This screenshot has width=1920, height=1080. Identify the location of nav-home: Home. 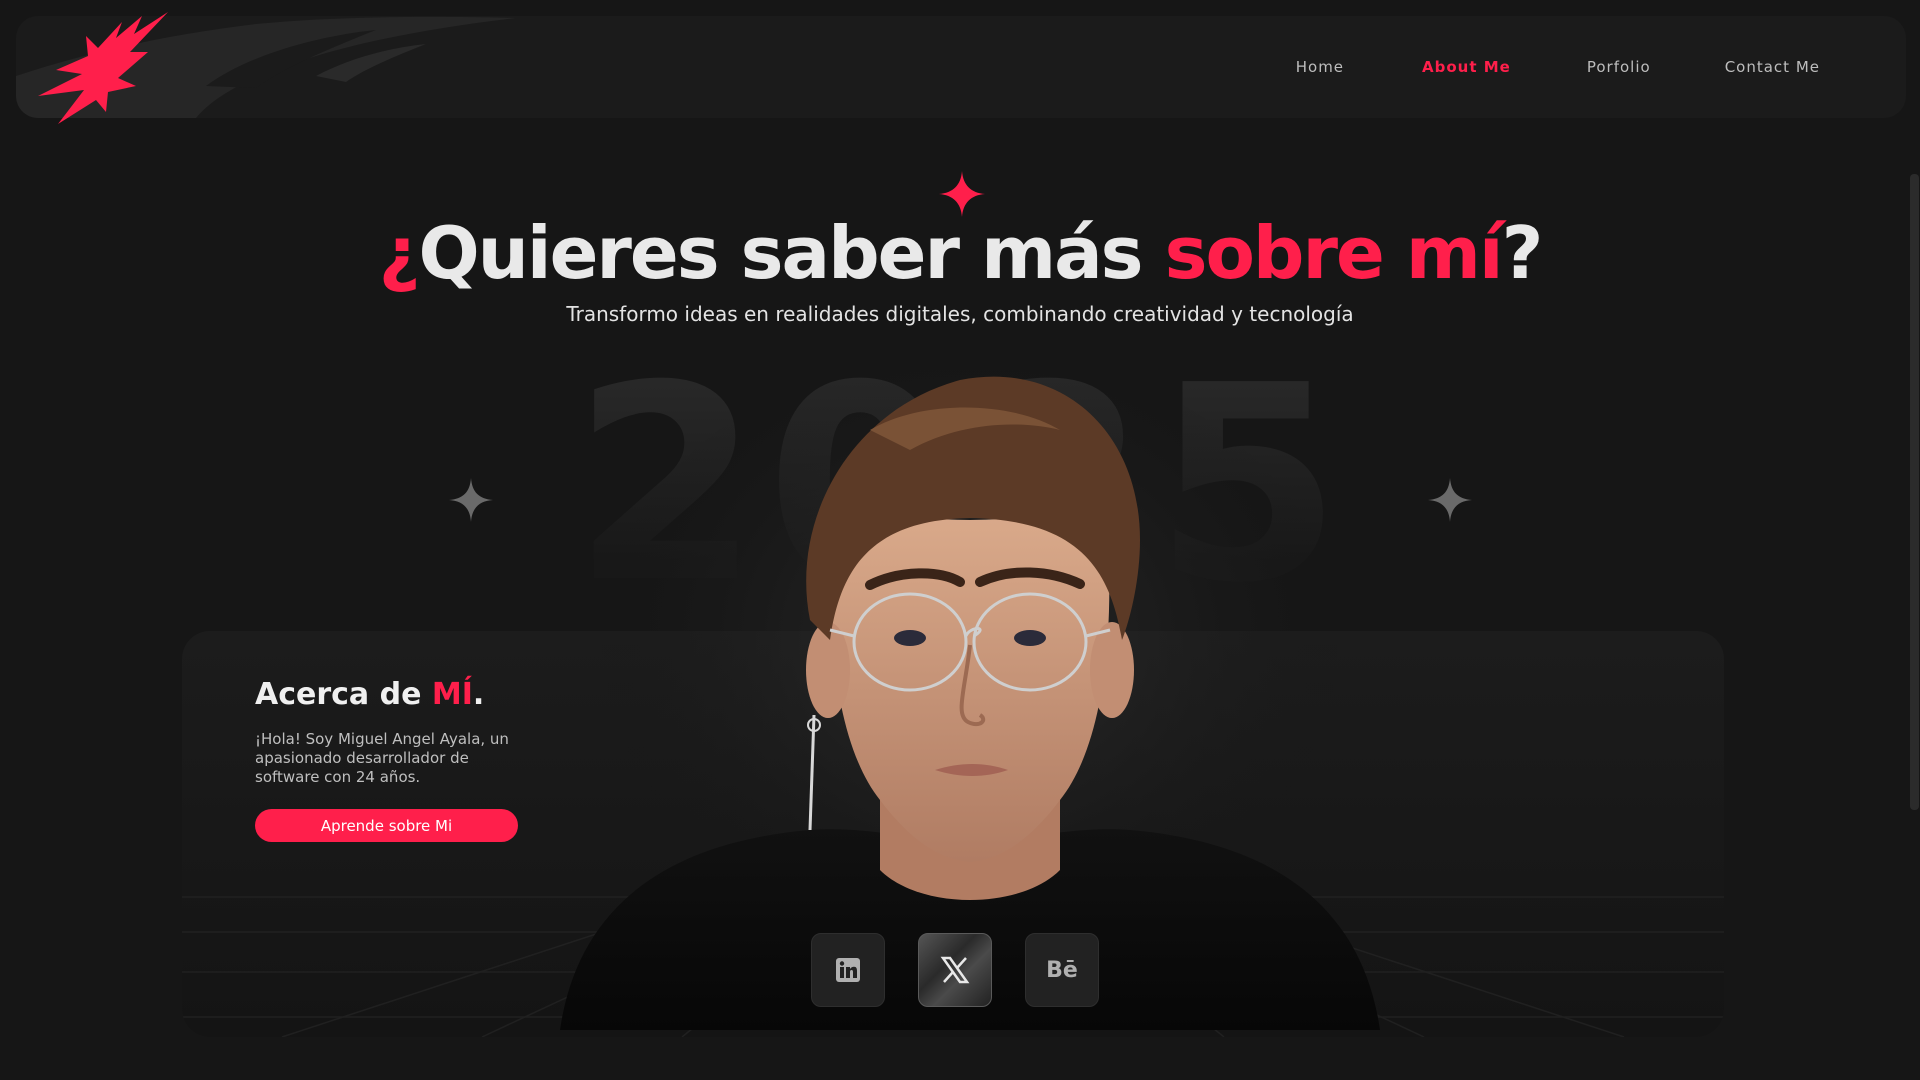
(1320, 67).